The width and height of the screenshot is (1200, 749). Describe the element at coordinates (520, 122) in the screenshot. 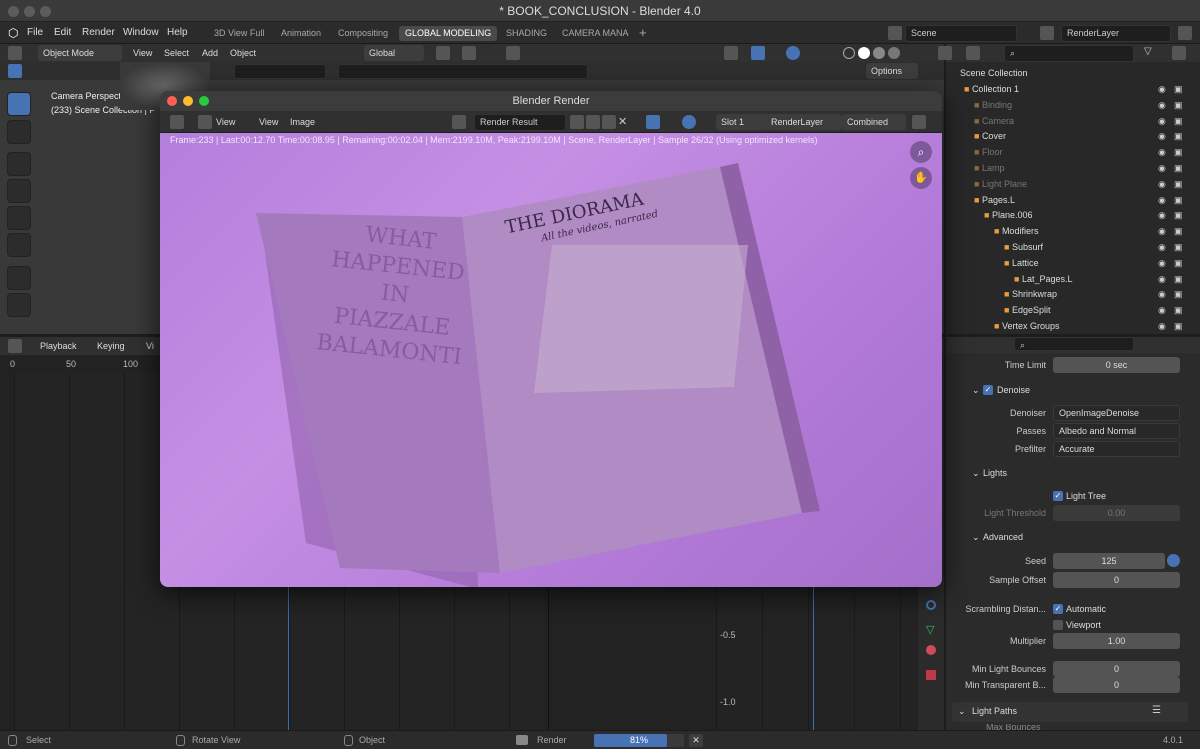

I see `render-result-field: Render Result` at that location.